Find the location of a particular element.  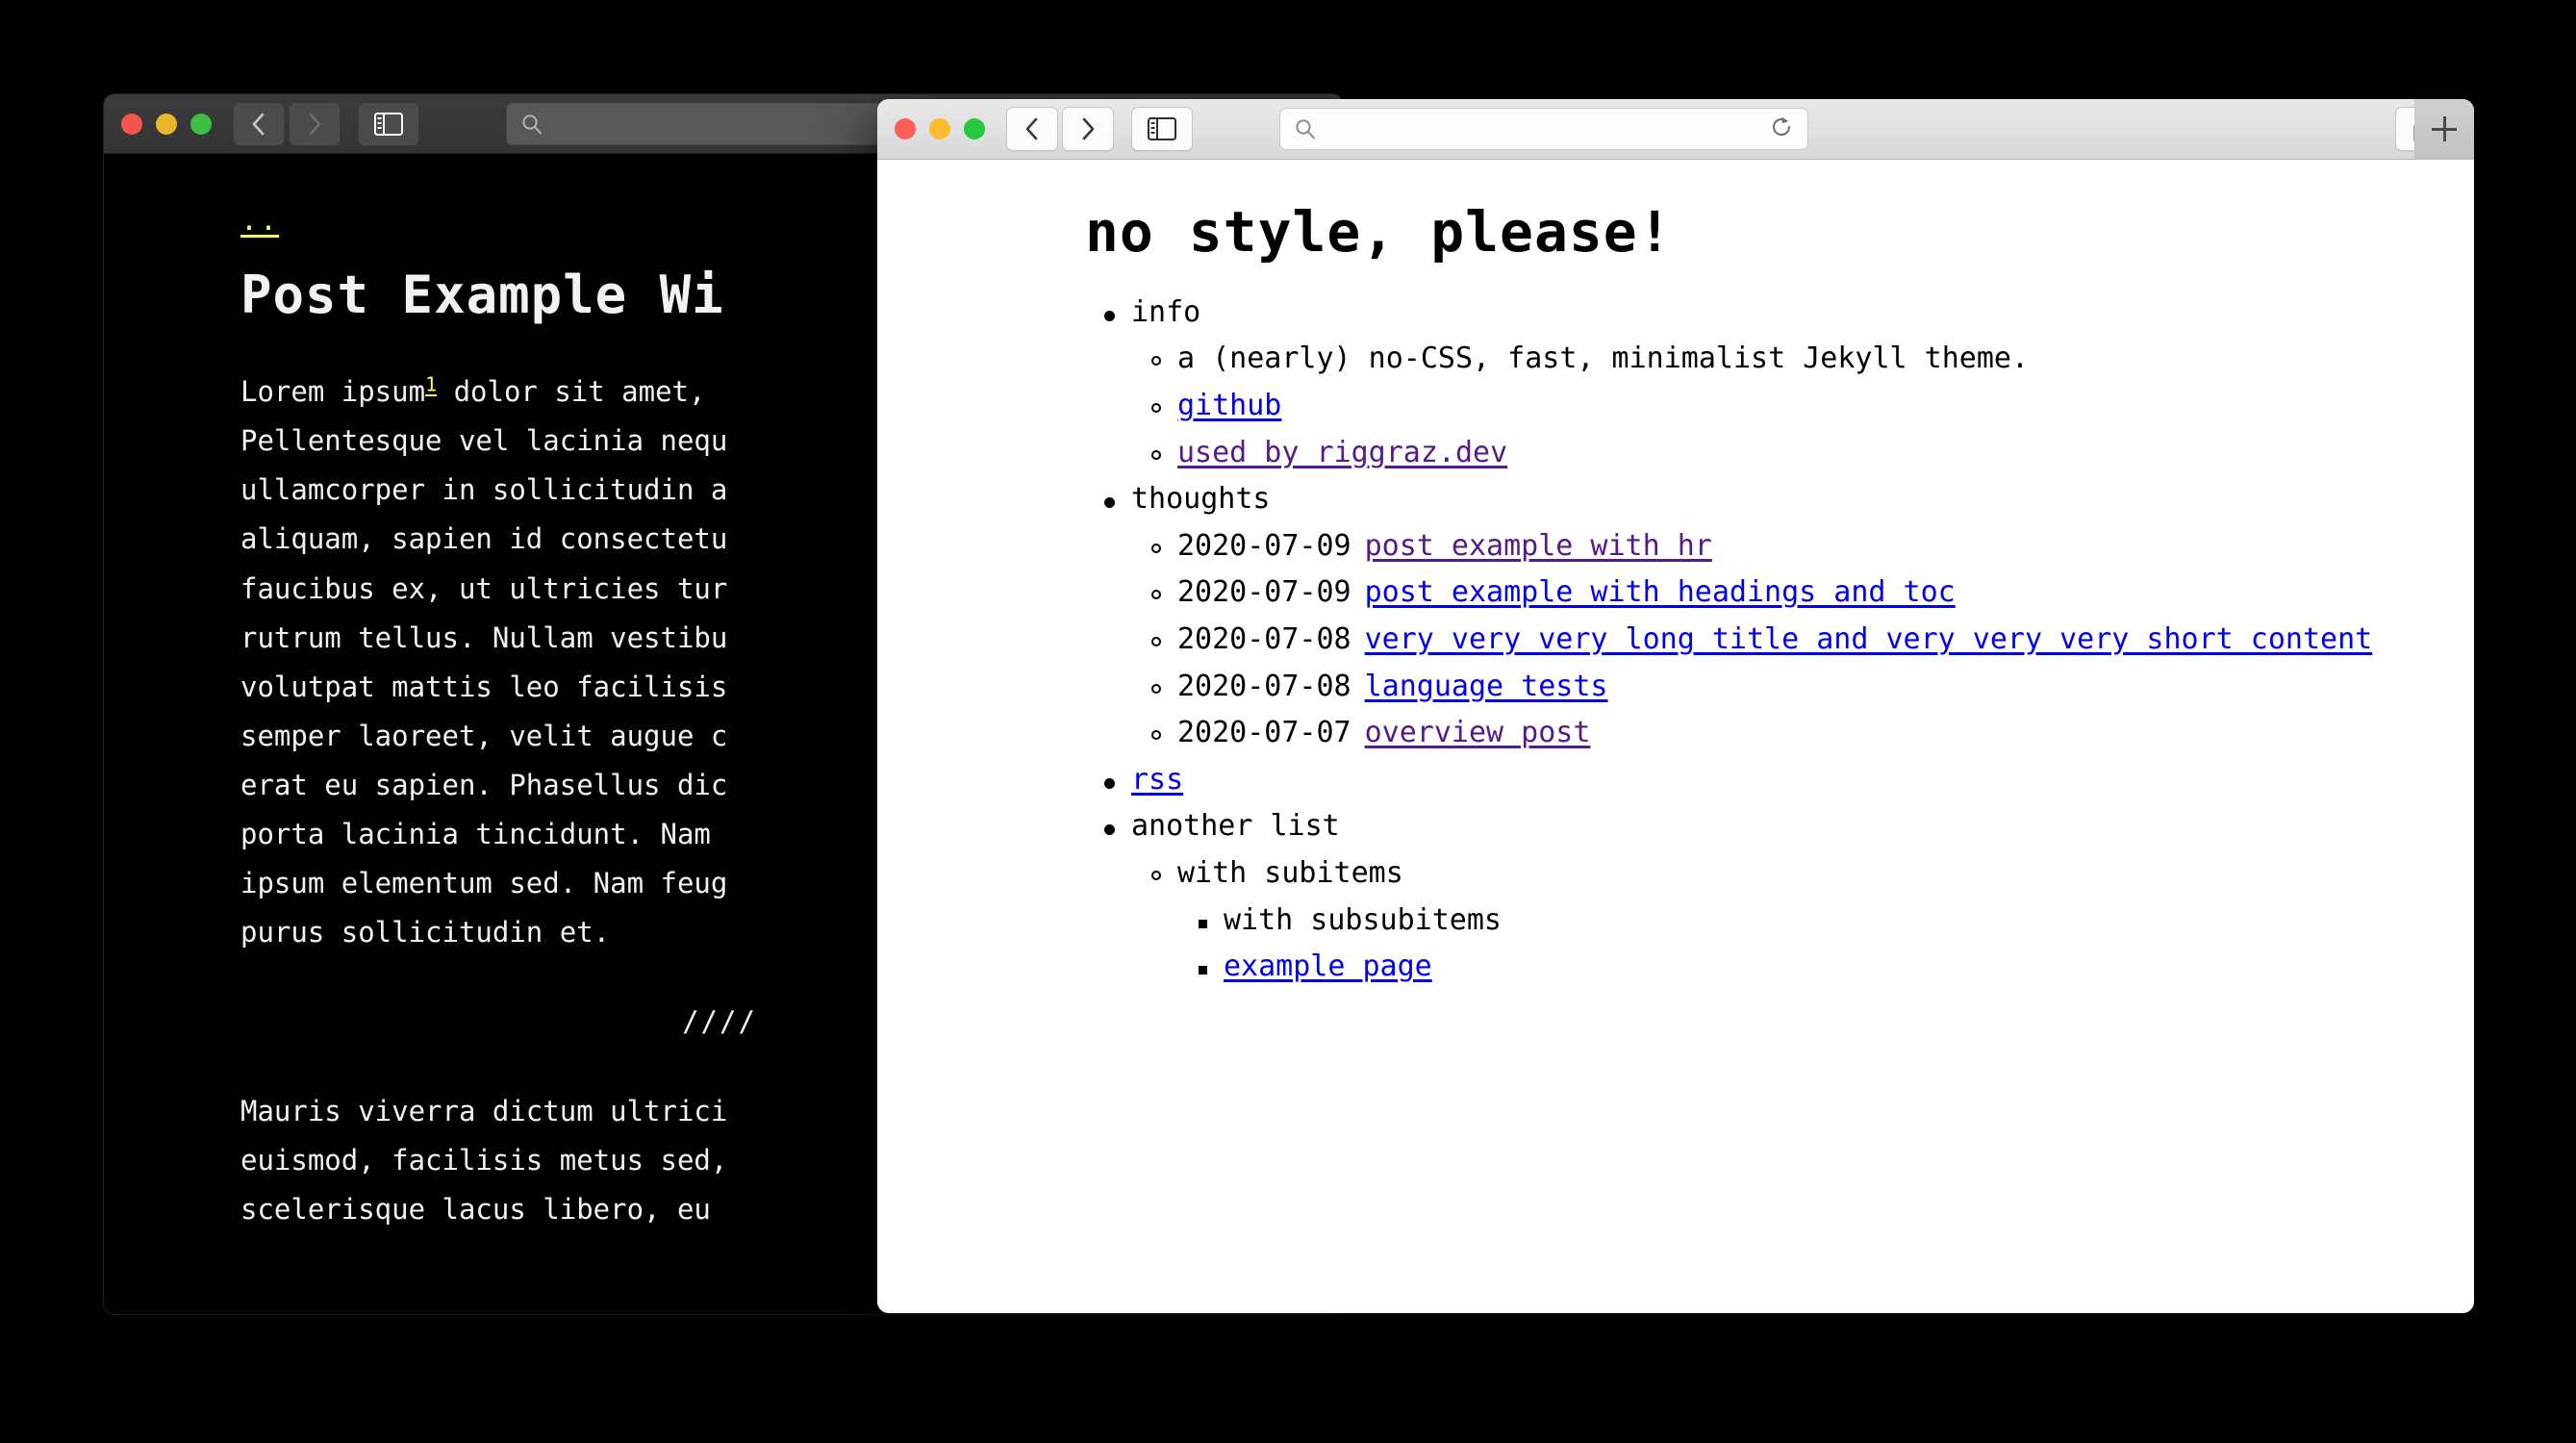

list-item-row: rss is located at coordinates (1774, 780).